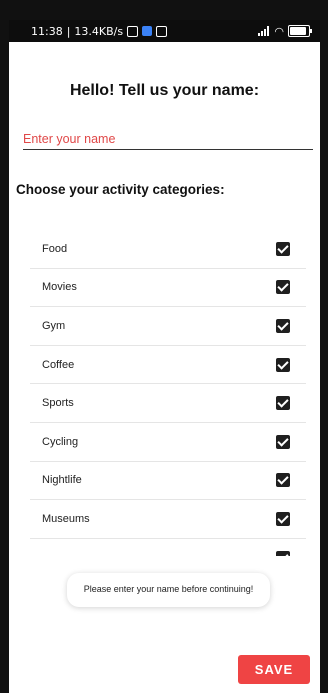  Describe the element at coordinates (133, 31) in the screenshot. I see `notification-icon` at that location.